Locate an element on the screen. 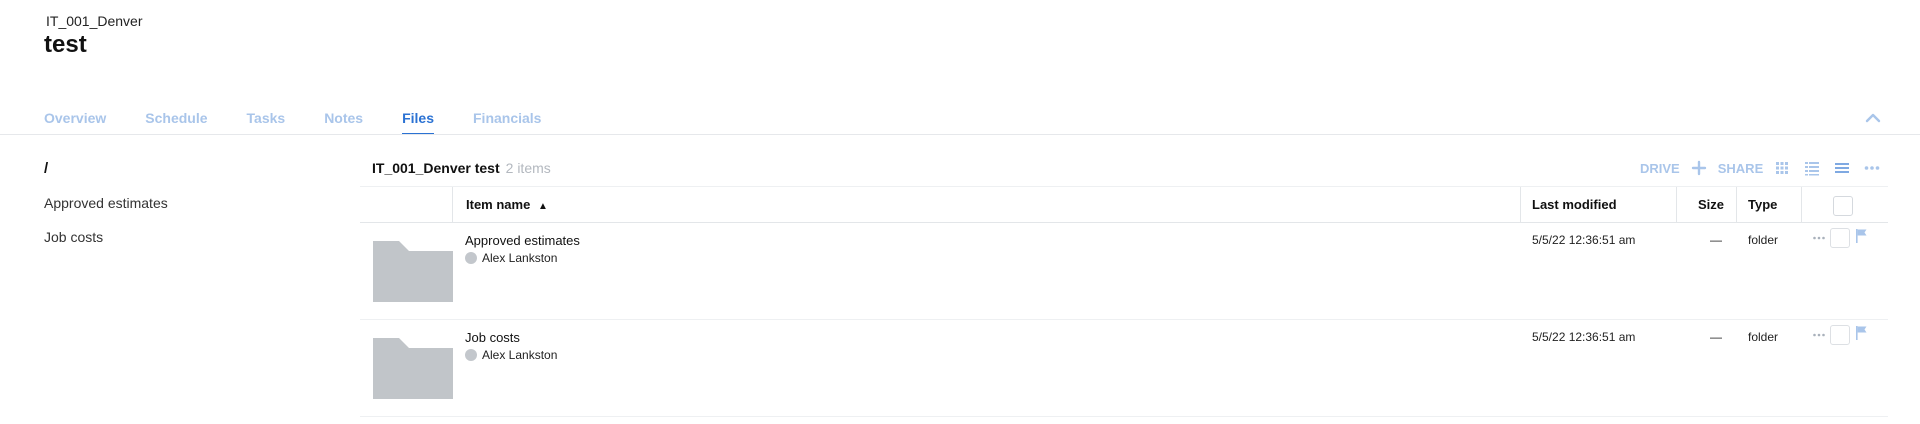 Image resolution: width=1920 pixels, height=424 pixels. listing-header: IT_001_Denver test 2 items is located at coordinates (461, 168).